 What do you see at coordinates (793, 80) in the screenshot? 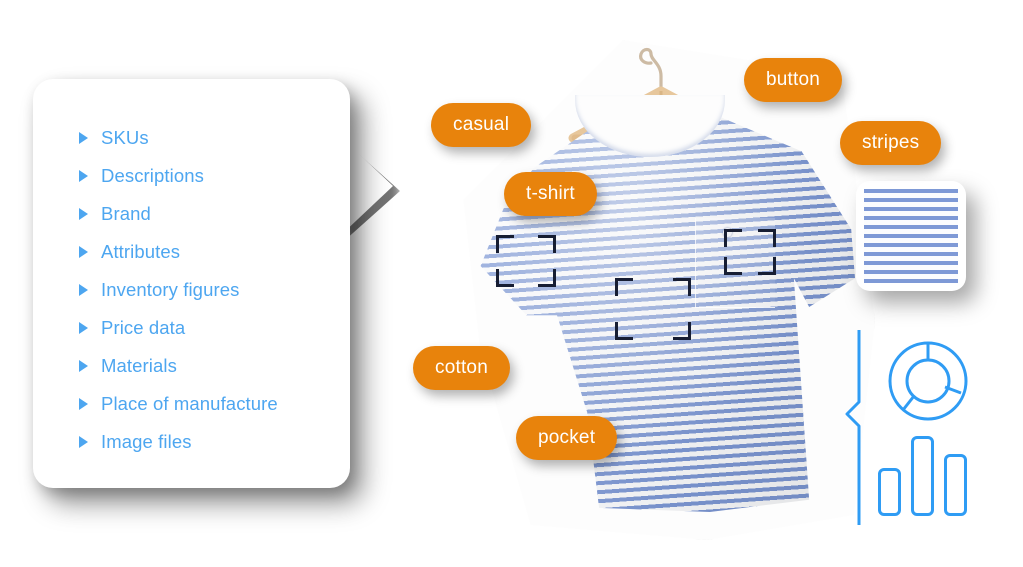
I see `tag-pill-button: button` at bounding box center [793, 80].